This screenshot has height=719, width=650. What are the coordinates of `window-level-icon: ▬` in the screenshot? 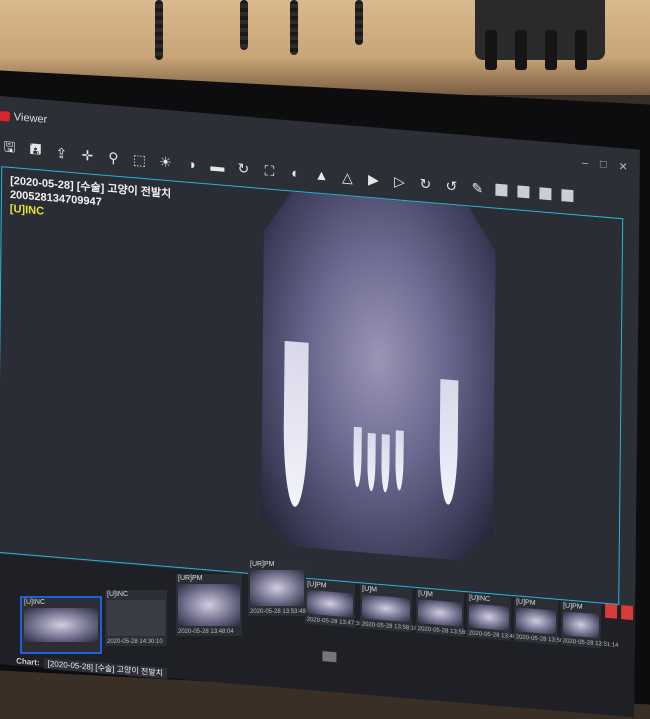 It's located at (217, 166).